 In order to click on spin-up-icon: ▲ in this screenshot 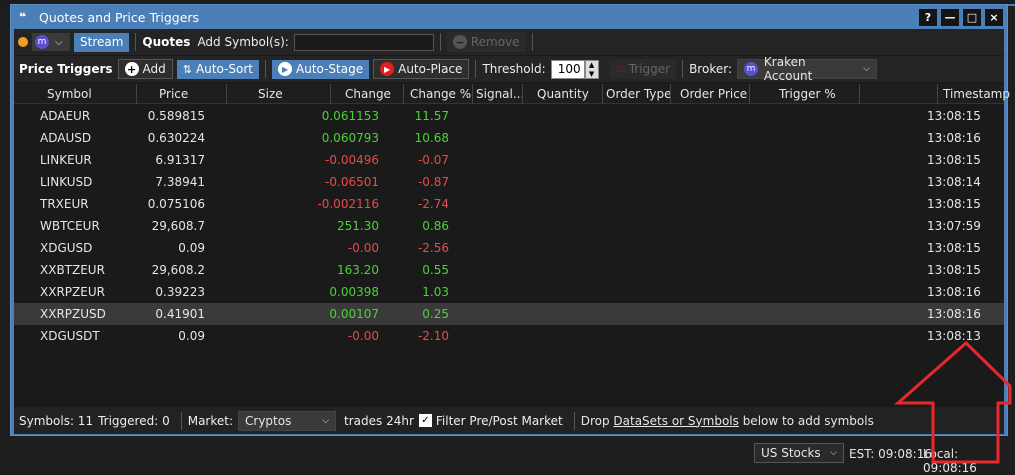, I will do `click(592, 65)`.